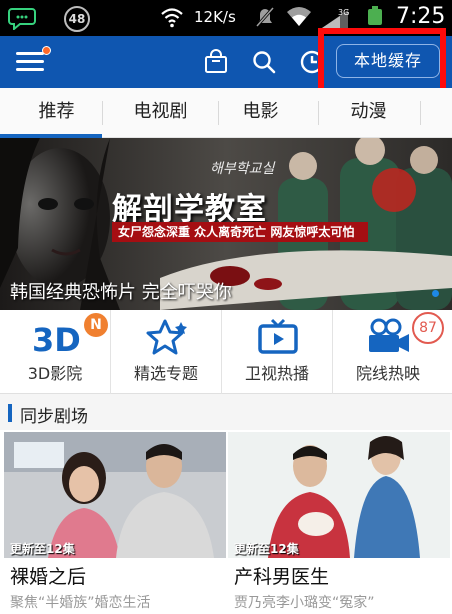  Describe the element at coordinates (121, 292) in the screenshot. I see `banner-caption: 韩国经典恐怖片 完全吓哭你` at that location.